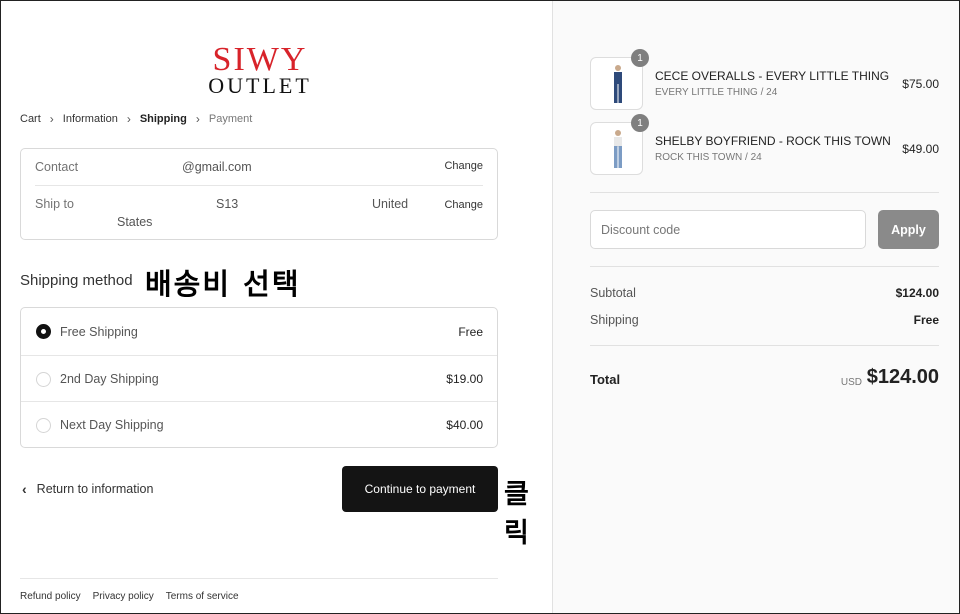 This screenshot has height=614, width=960. Describe the element at coordinates (57, 167) in the screenshot. I see `contact-label: Contact` at that location.